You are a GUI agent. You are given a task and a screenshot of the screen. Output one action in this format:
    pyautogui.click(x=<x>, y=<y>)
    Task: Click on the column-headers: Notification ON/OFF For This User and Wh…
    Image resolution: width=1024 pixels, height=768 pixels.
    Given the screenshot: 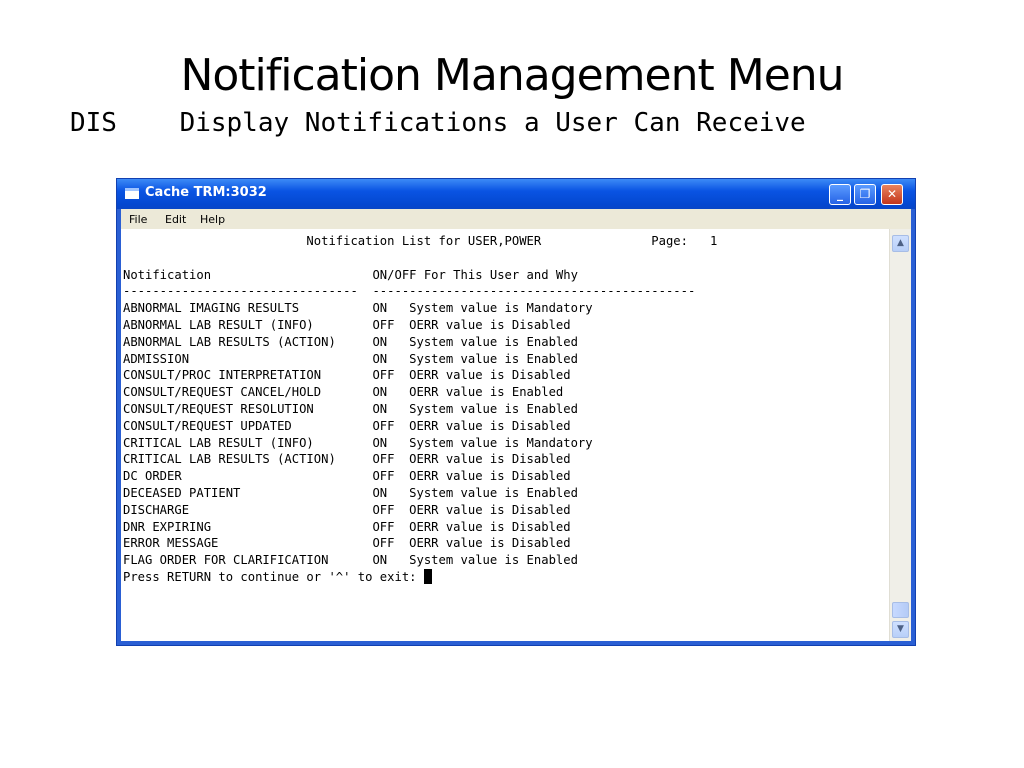 What is the action you would take?
    pyautogui.click(x=350, y=274)
    